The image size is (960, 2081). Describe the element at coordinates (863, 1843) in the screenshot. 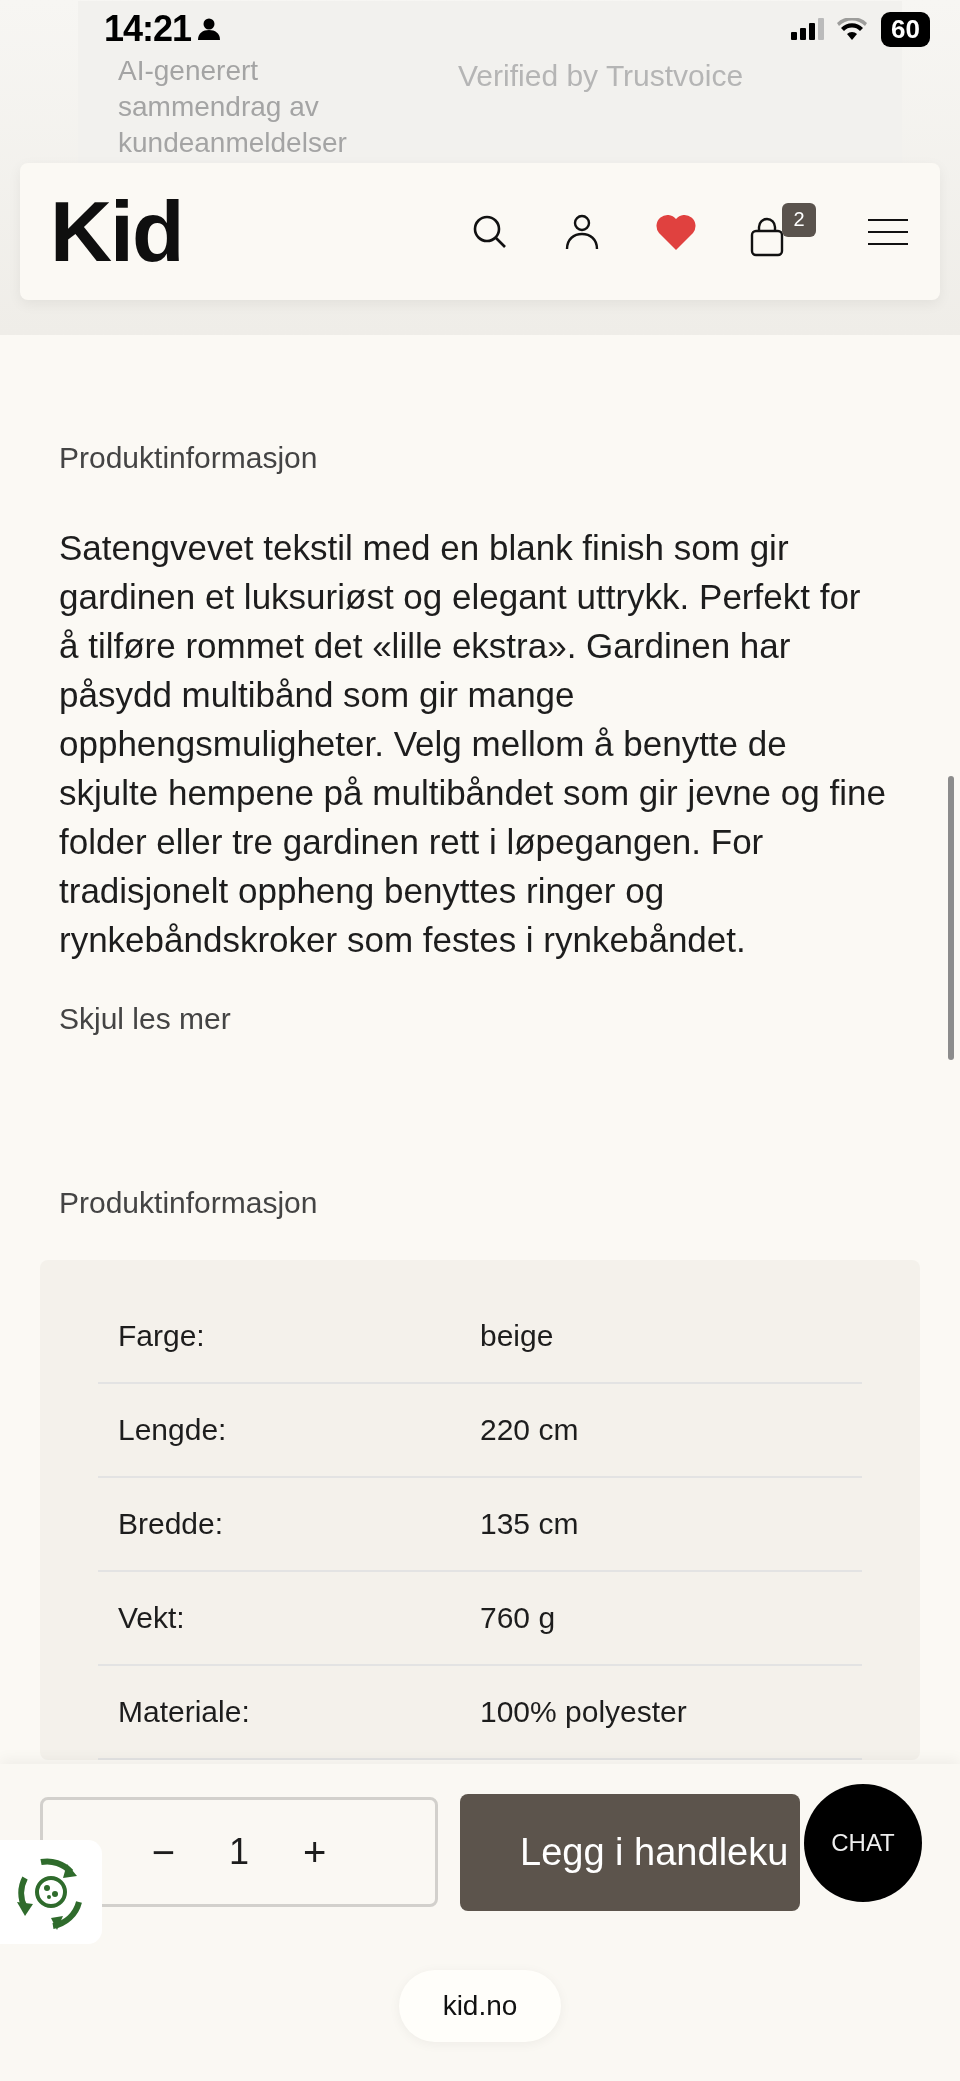

I see `chat-button: CHAT` at that location.